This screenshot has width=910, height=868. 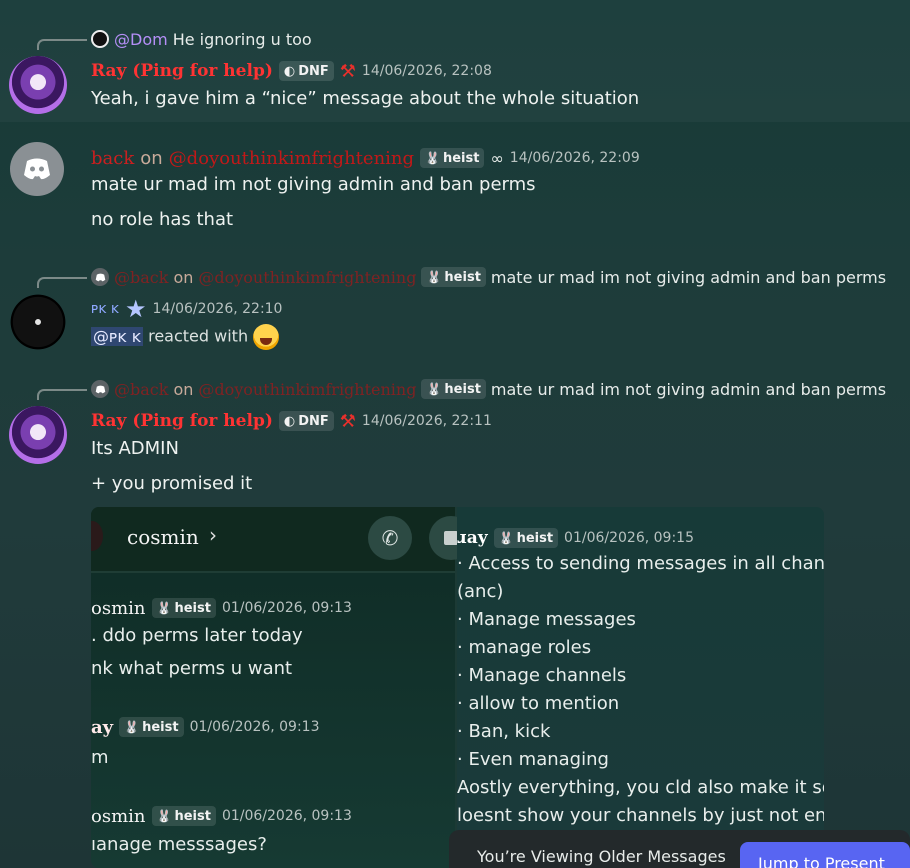 What do you see at coordinates (313, 421) in the screenshot?
I see `badge-label: DNF` at bounding box center [313, 421].